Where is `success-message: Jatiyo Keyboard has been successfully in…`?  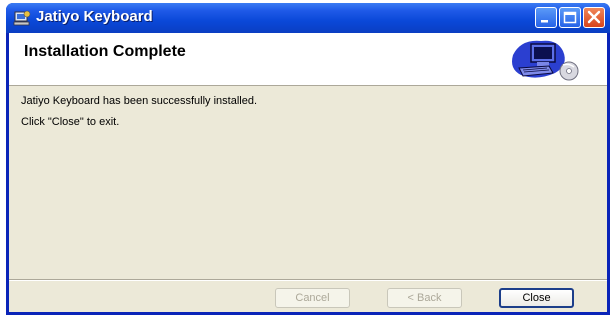
success-message: Jatiyo Keyboard has been successfully in… is located at coordinates (139, 101).